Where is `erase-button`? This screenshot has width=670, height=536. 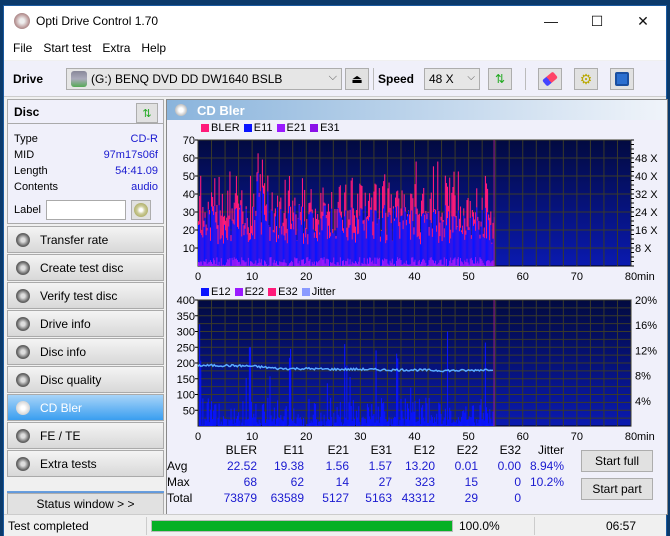 erase-button is located at coordinates (550, 79).